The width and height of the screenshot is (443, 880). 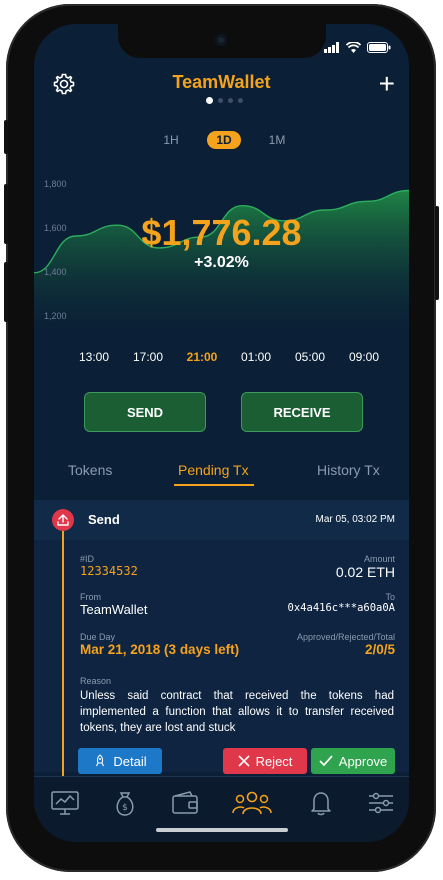 I want to click on balance-change: +3.02%, so click(x=221, y=262).